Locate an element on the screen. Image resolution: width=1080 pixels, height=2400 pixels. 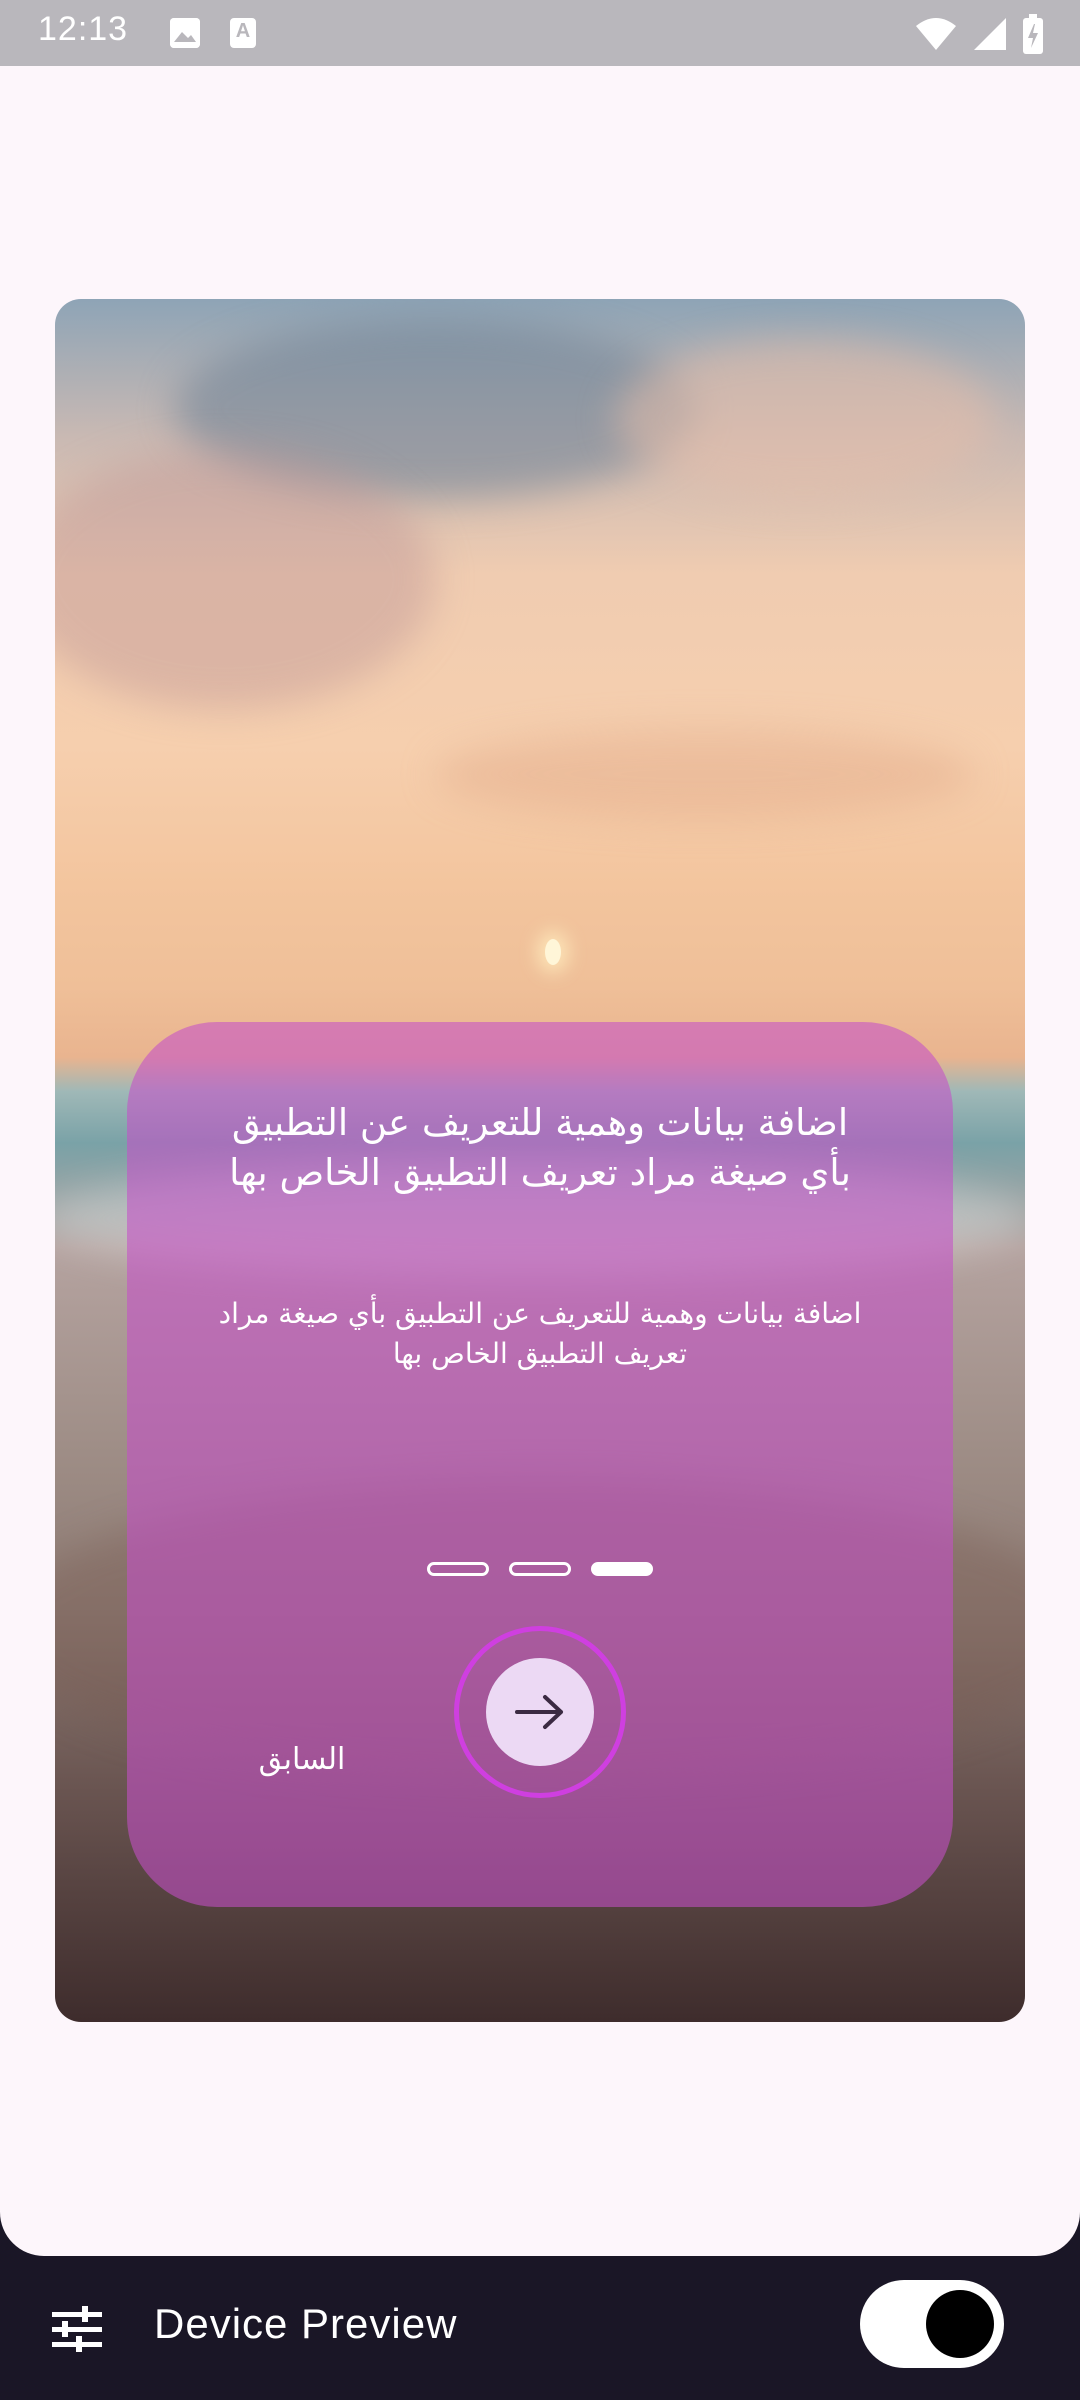
a-icon: A is located at coordinates (243, 33).